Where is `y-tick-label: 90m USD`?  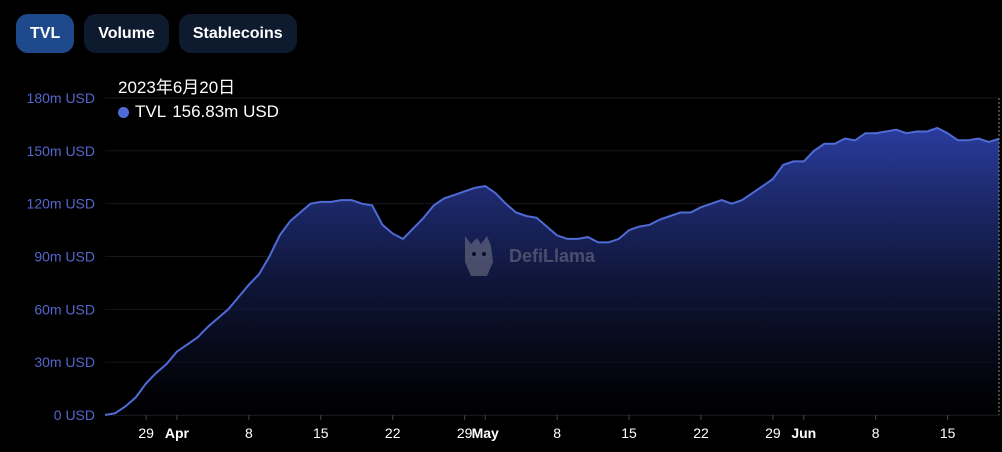
y-tick-label: 90m USD is located at coordinates (64, 257).